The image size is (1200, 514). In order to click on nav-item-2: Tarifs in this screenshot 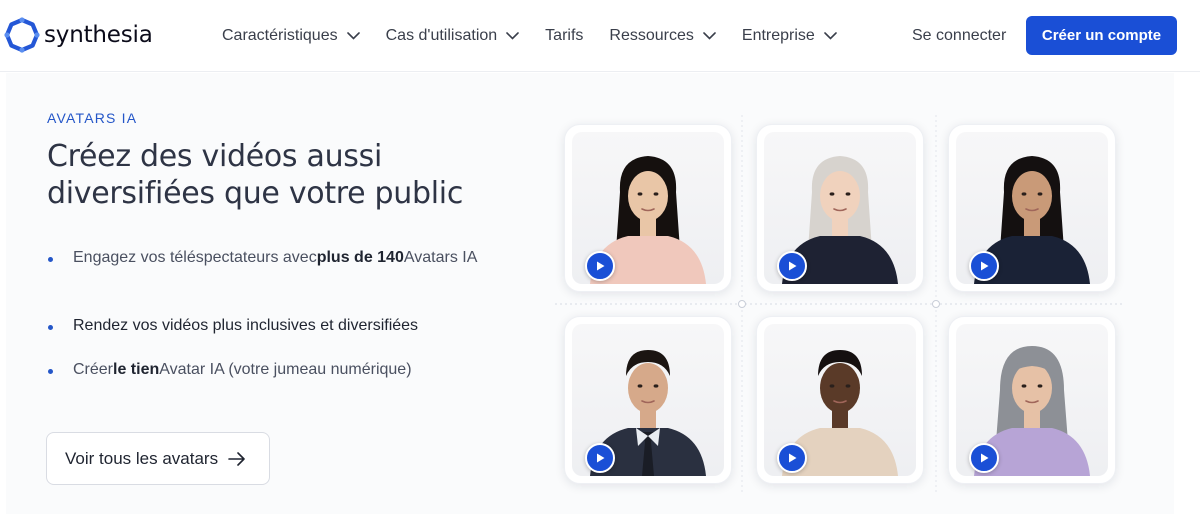, I will do `click(564, 36)`.